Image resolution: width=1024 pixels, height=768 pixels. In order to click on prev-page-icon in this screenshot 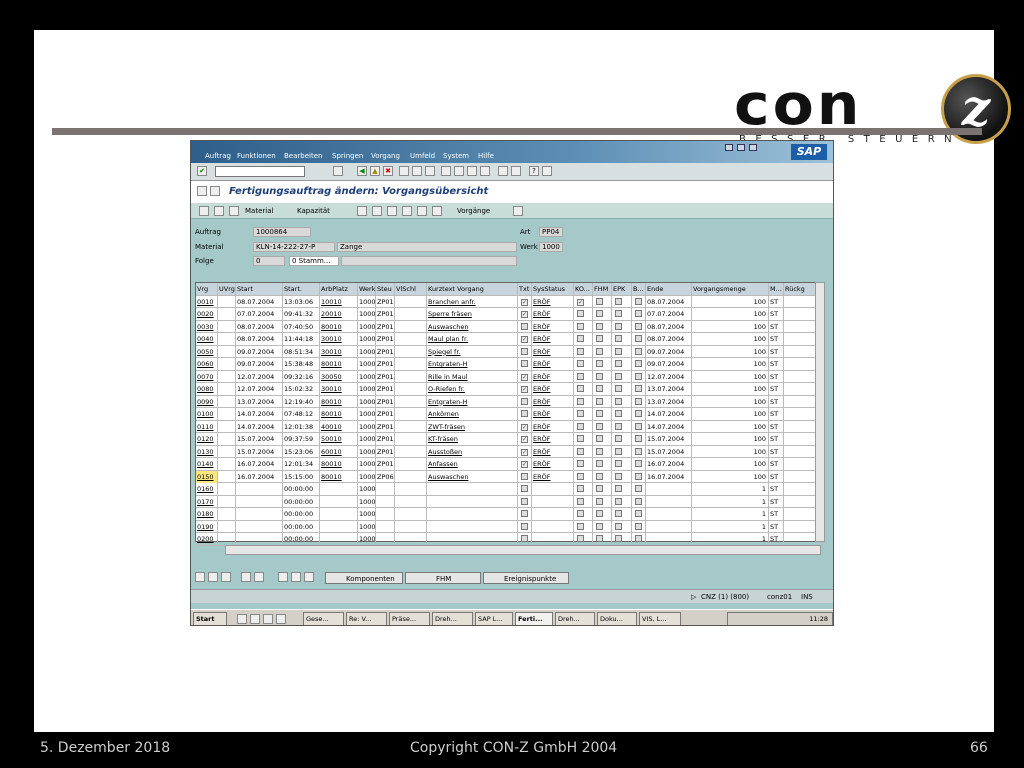, I will do `click(459, 171)`.